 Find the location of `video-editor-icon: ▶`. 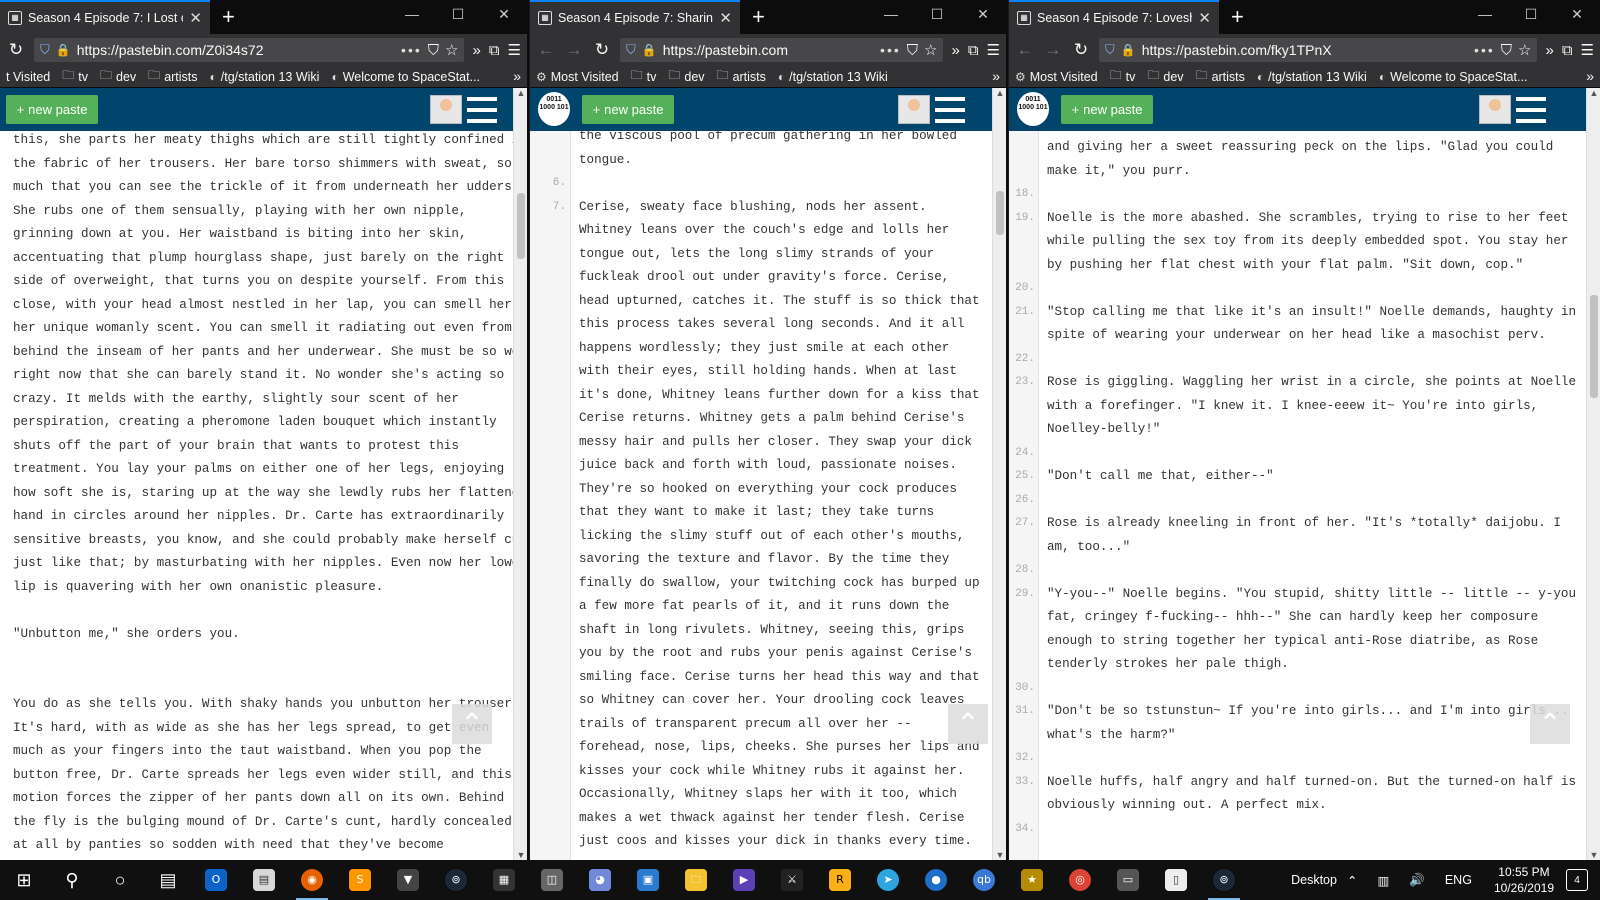

video-editor-icon: ▶ is located at coordinates (744, 880).